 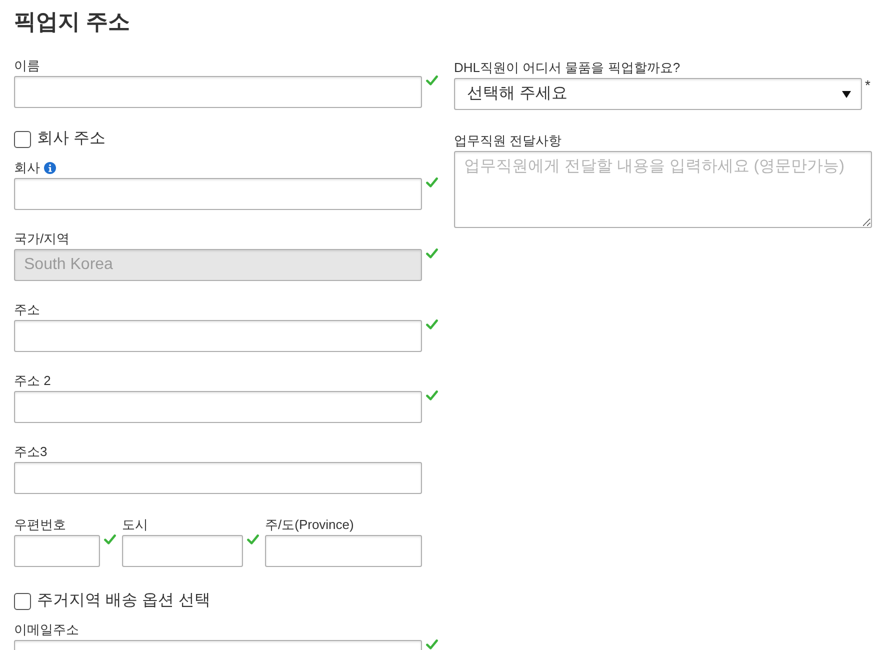 What do you see at coordinates (46, 630) in the screenshot?
I see `field-label: 이메일주소` at bounding box center [46, 630].